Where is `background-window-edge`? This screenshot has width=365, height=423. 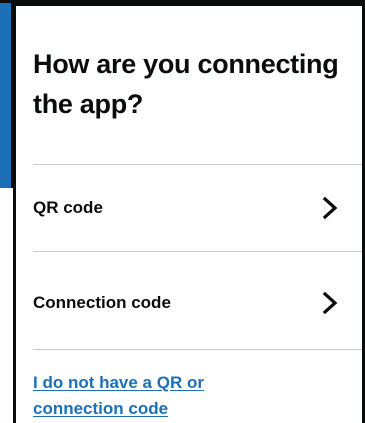
background-window-edge is located at coordinates (6, 94).